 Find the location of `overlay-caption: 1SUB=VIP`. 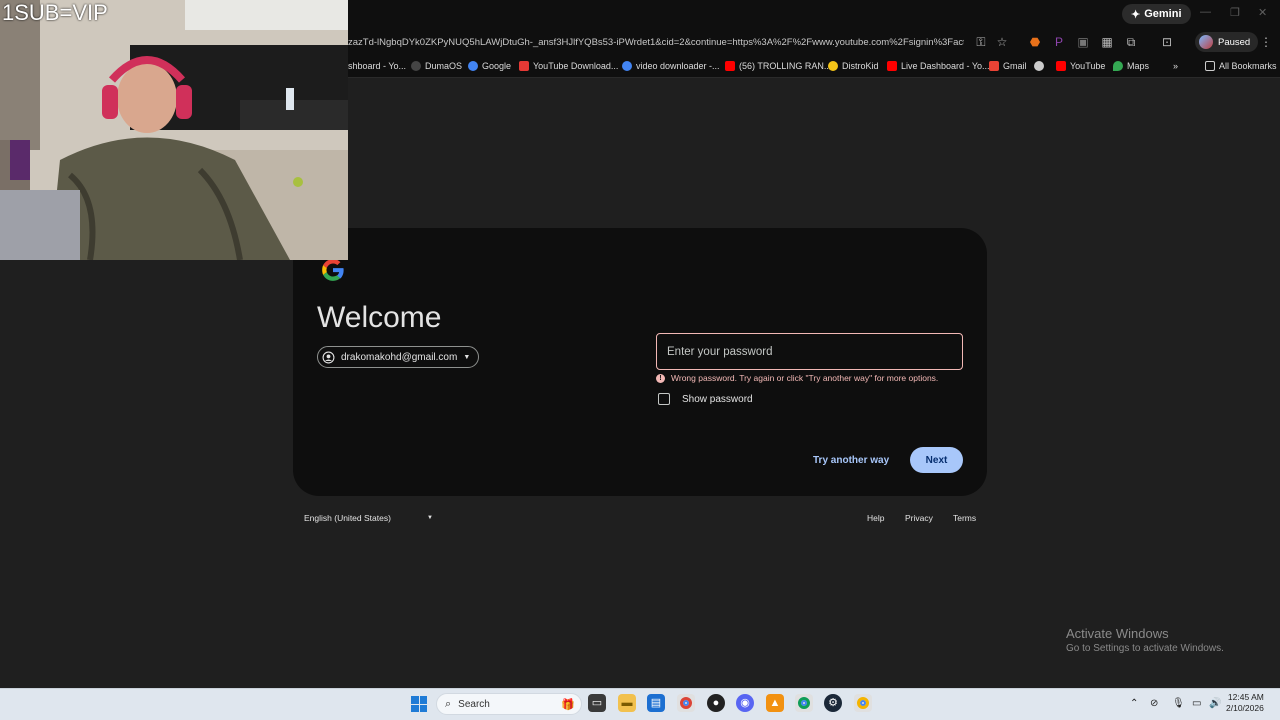

overlay-caption: 1SUB=VIP is located at coordinates (55, 12).